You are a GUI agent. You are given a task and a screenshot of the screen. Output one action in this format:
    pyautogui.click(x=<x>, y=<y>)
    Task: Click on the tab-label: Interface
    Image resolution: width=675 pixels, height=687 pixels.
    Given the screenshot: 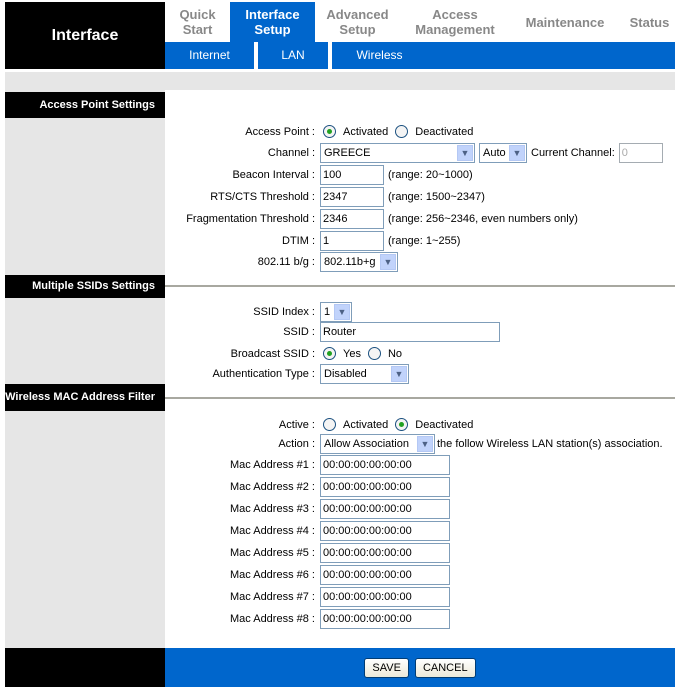 What is the action you would take?
    pyautogui.click(x=272, y=14)
    